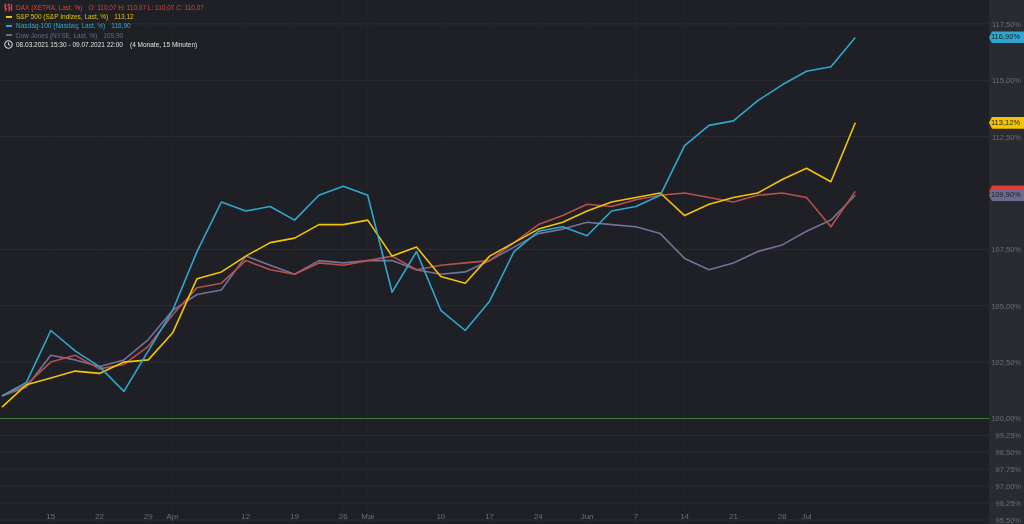  What do you see at coordinates (538, 516) in the screenshot?
I see `x-tick-label: 24` at bounding box center [538, 516].